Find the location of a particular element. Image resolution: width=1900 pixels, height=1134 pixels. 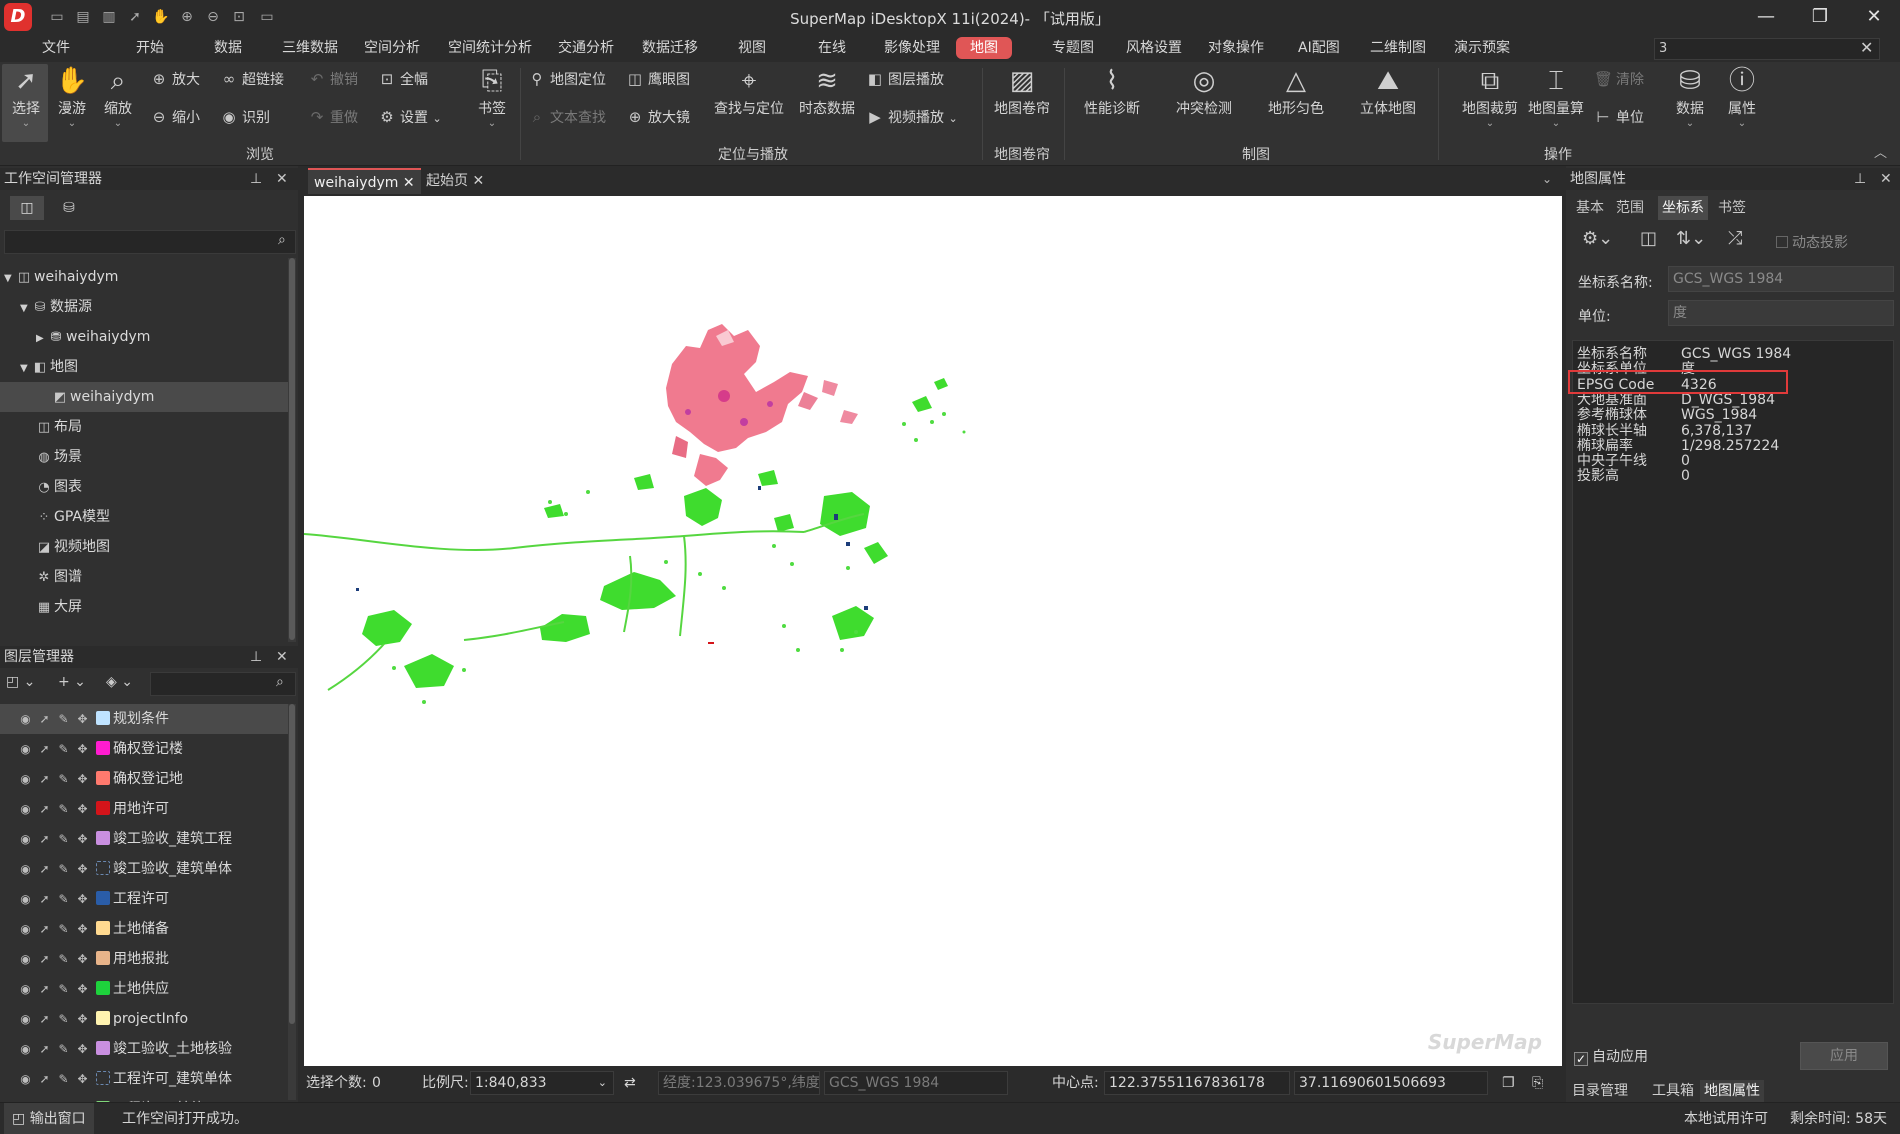

tree-item-gpa-models: ⁘ GPA模型 is located at coordinates (144, 517).